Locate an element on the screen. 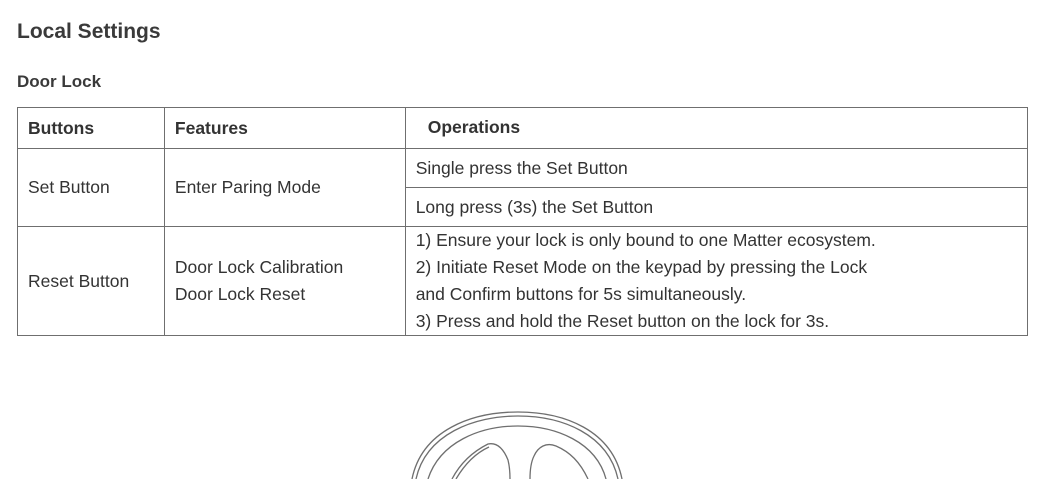 The image size is (1039, 479). pairing-mode-feature-cell: Enter Paring Mode is located at coordinates (284, 187).